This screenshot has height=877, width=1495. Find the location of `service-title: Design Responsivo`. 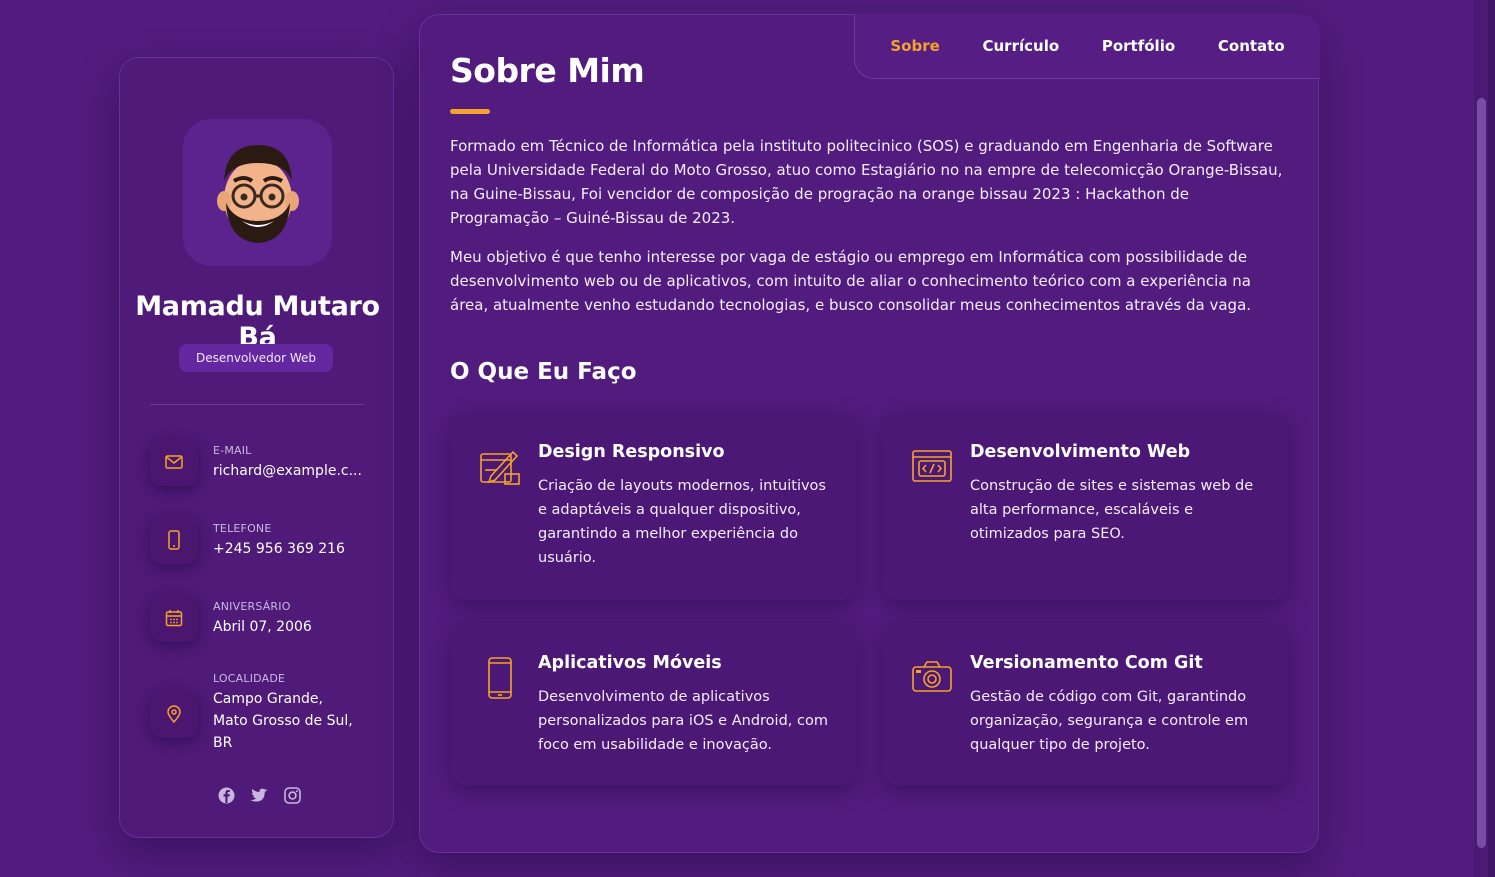

service-title: Design Responsivo is located at coordinates (631, 452).